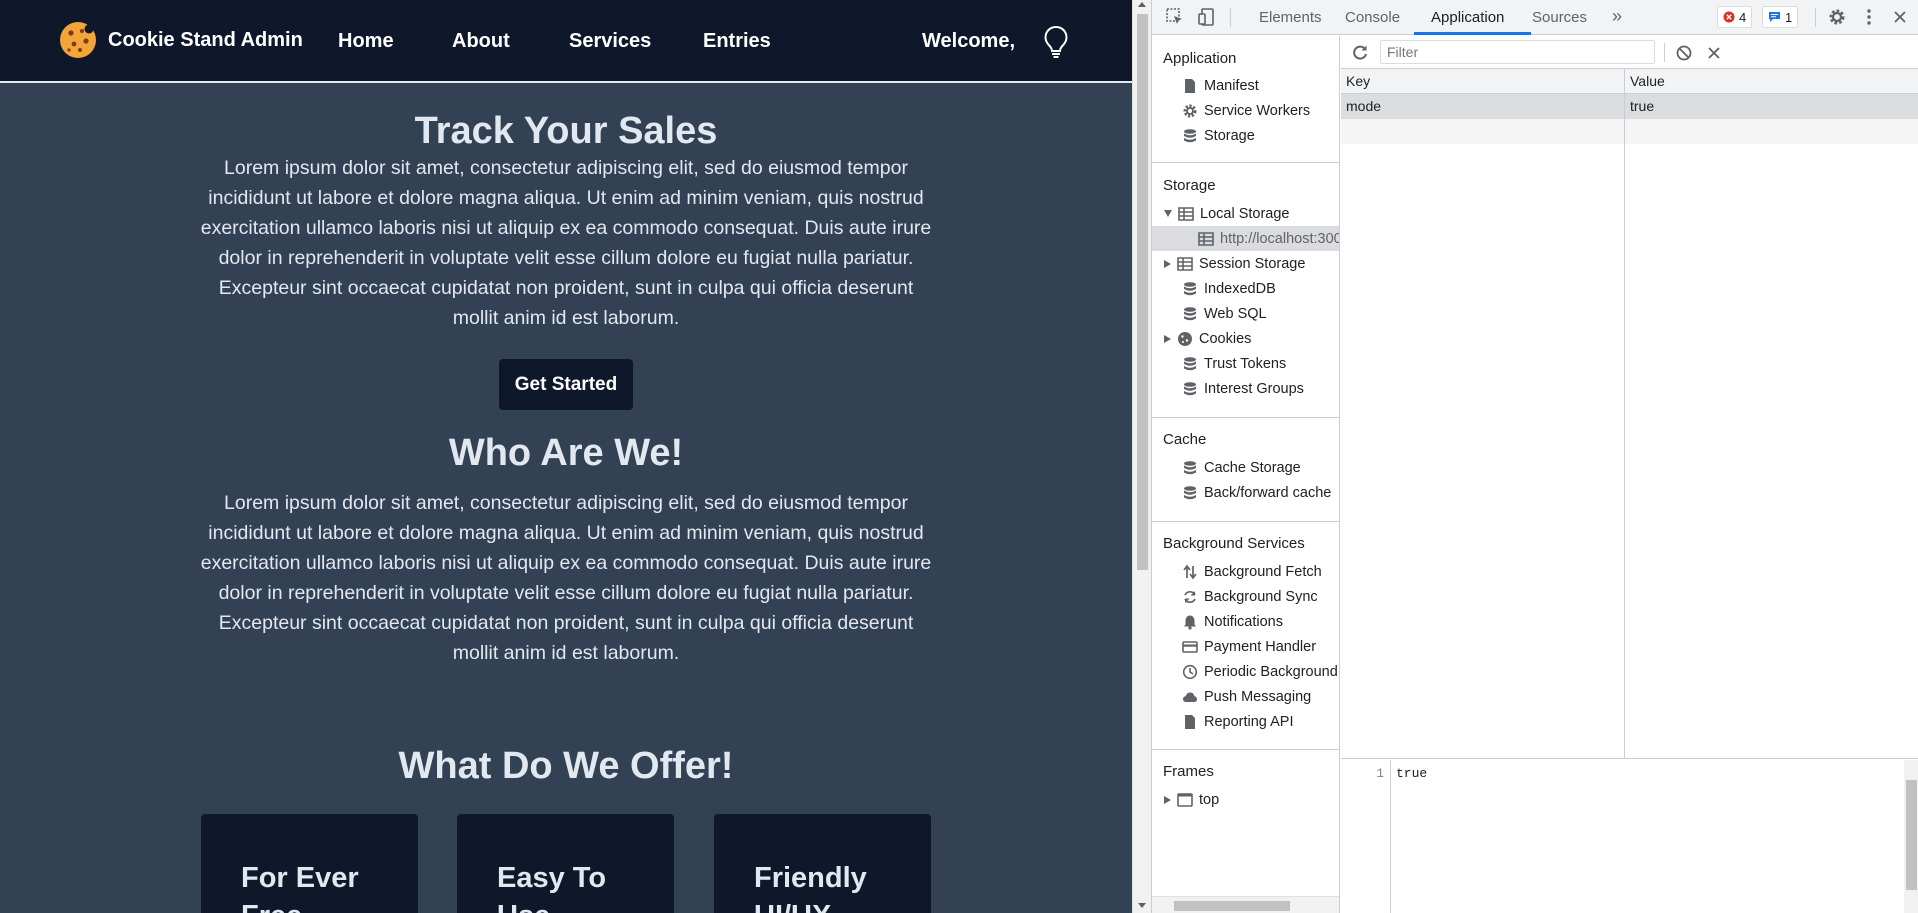  I want to click on sidebar-item-cookies: Cookies, so click(1245, 338).